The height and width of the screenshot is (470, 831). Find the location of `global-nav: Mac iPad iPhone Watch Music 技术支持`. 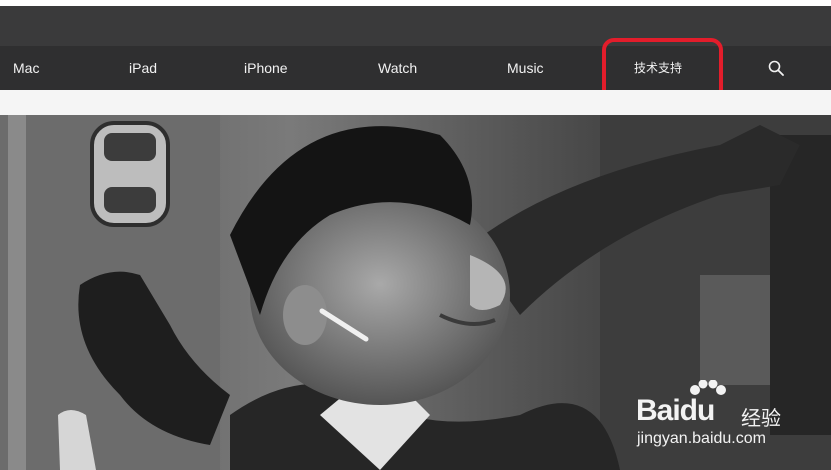

global-nav: Mac iPad iPhone Watch Music 技术支持 is located at coordinates (415, 68).